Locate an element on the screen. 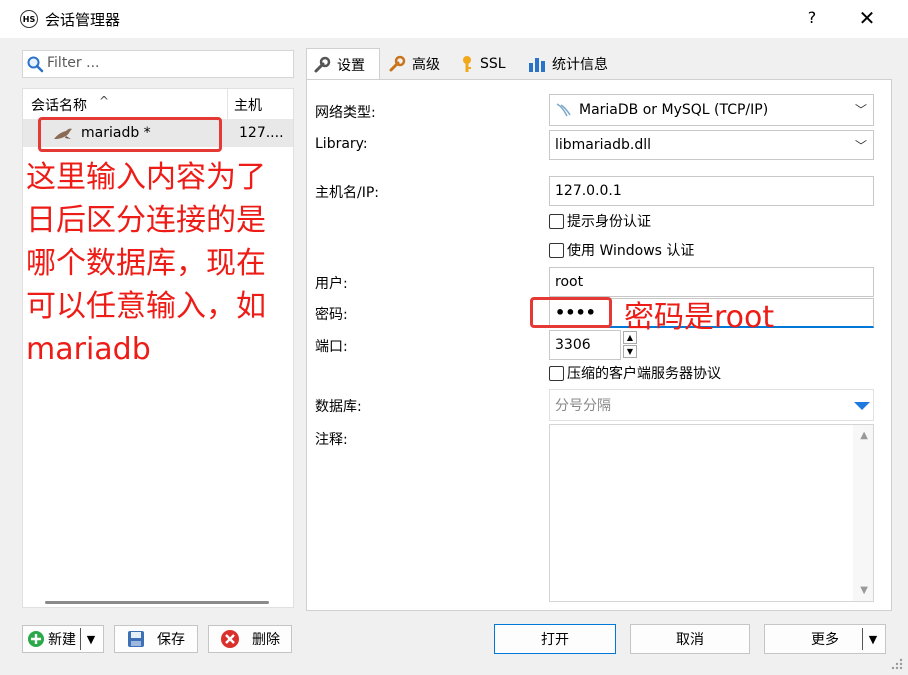 The height and width of the screenshot is (675, 908). tab-statistics: 统计信息 is located at coordinates (572, 64).